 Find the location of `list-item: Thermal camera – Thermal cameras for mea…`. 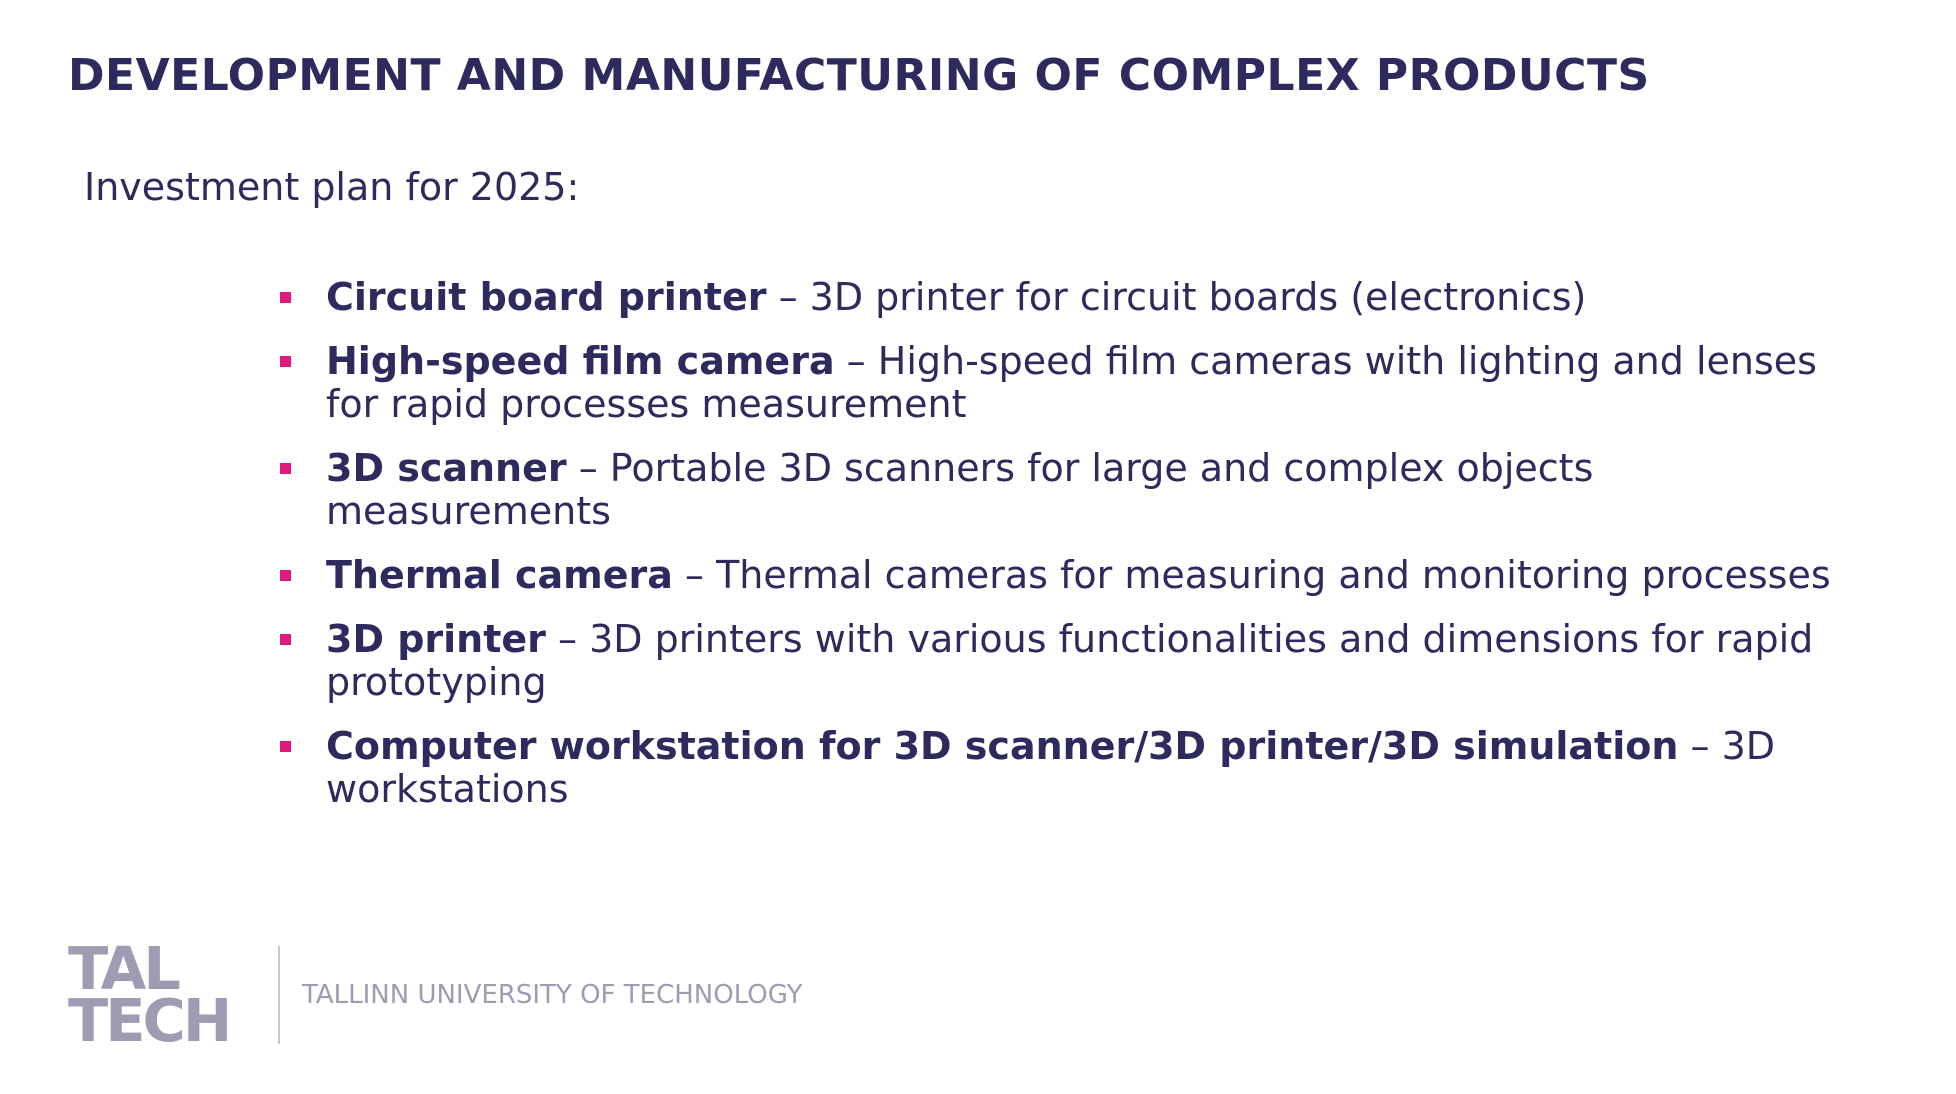

list-item: Thermal camera – Thermal cameras for mea… is located at coordinates (1060, 575).